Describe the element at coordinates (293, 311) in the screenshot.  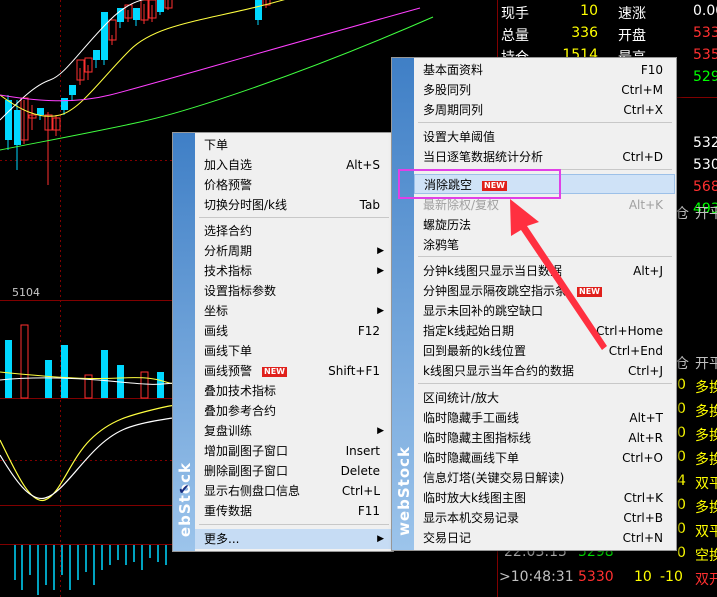
I see `menu-item-menu-left-8: 坐标 ▶` at that location.